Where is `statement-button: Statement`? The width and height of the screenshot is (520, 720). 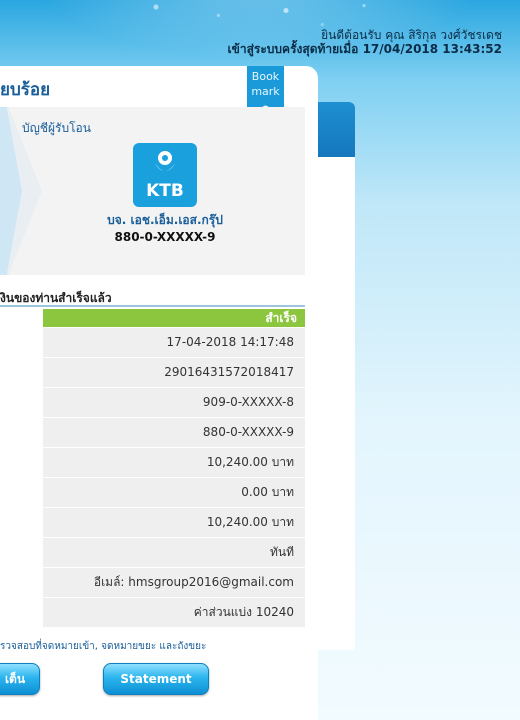
statement-button: Statement is located at coordinates (156, 679).